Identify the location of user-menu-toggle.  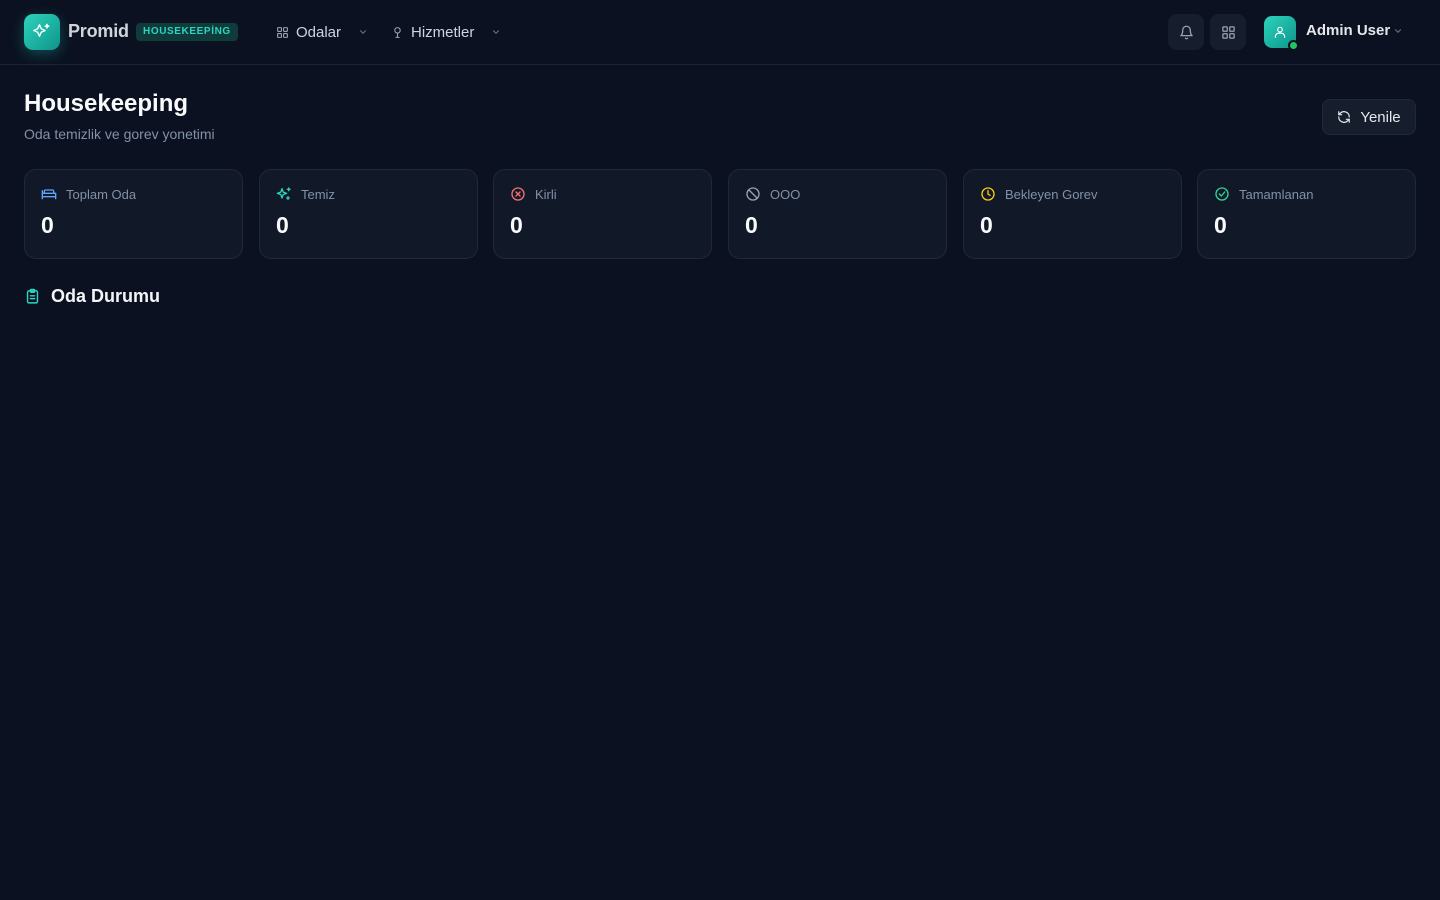
(1398, 31).